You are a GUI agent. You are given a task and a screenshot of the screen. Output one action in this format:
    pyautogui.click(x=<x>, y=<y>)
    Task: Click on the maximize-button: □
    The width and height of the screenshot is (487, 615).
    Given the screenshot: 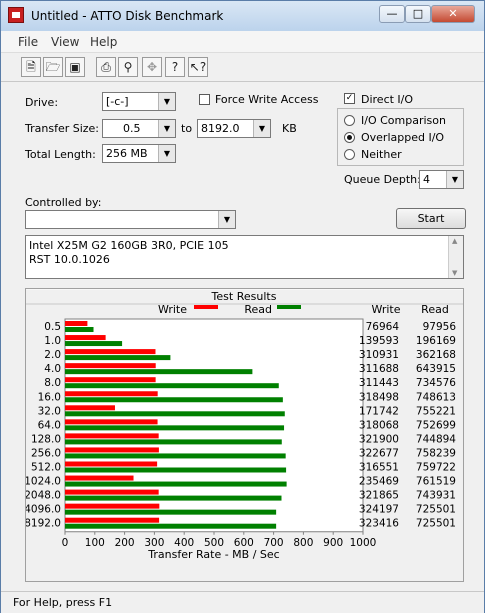 What is the action you would take?
    pyautogui.click(x=418, y=14)
    